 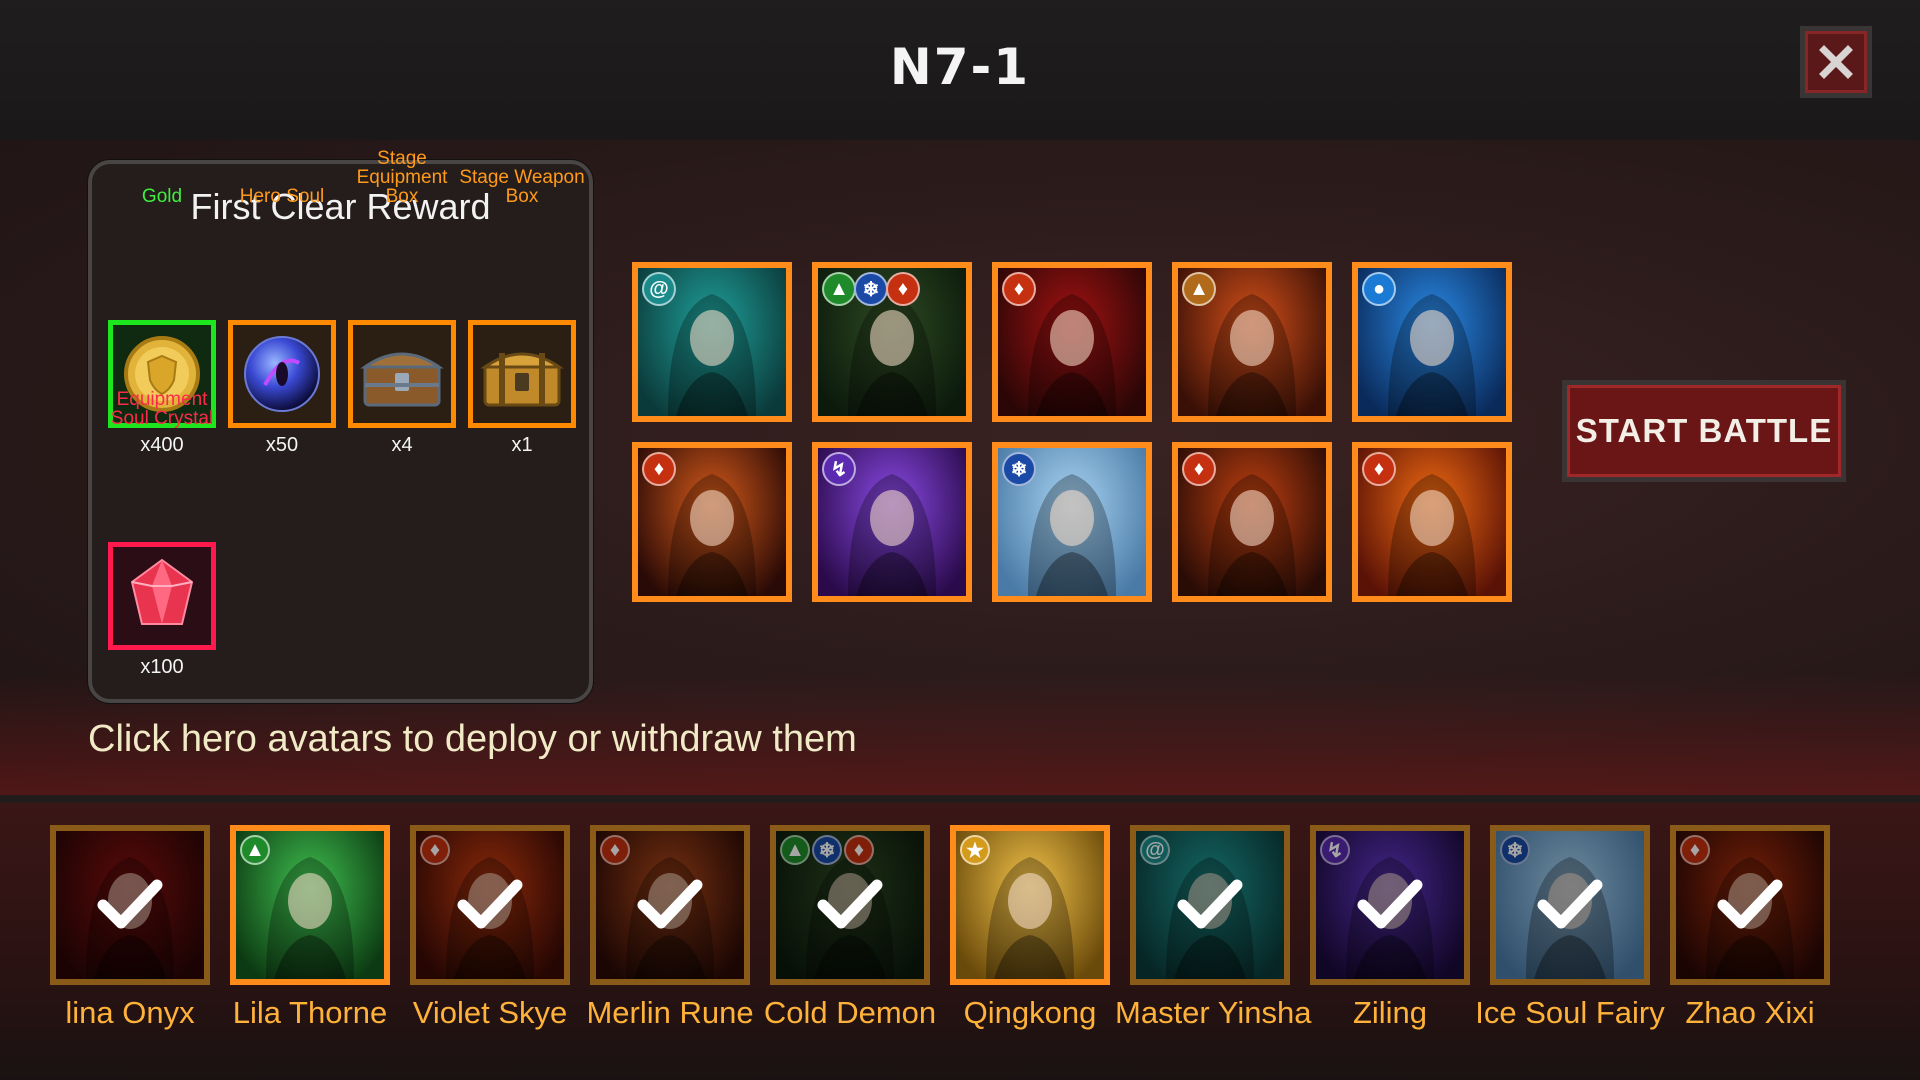 What do you see at coordinates (402, 177) in the screenshot?
I see `reward-label: Stage Equipment Box` at bounding box center [402, 177].